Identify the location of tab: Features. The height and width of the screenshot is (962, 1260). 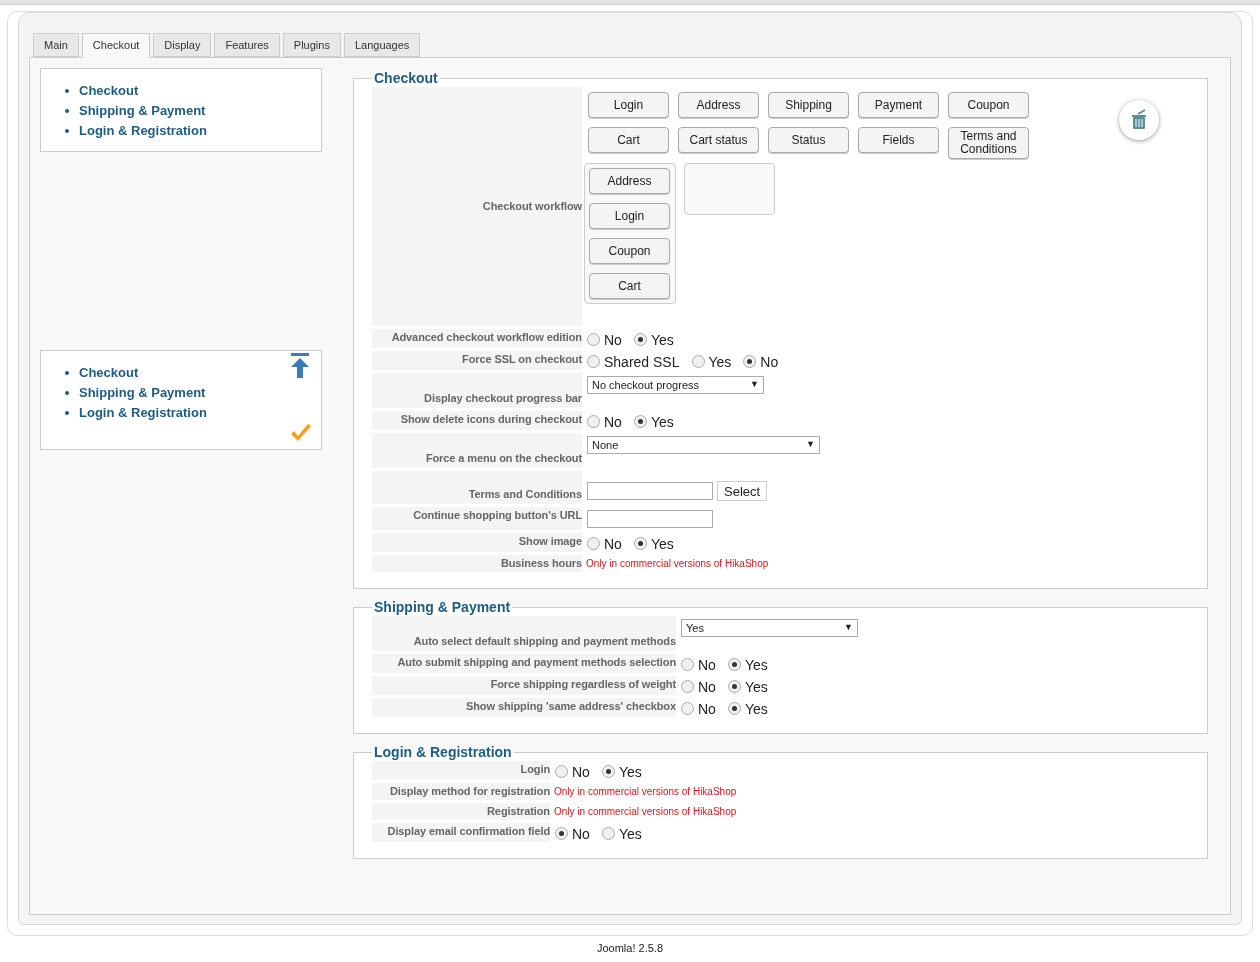
(247, 45).